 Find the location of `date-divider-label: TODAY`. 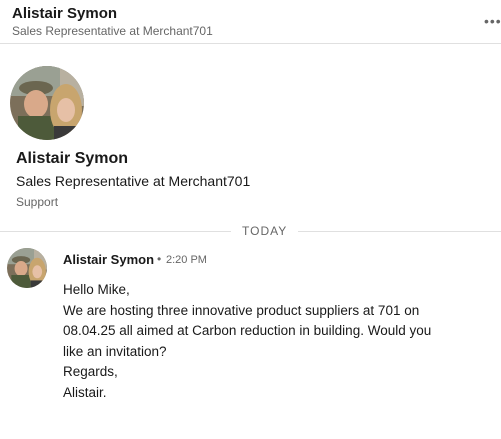

date-divider-label: TODAY is located at coordinates (265, 231).